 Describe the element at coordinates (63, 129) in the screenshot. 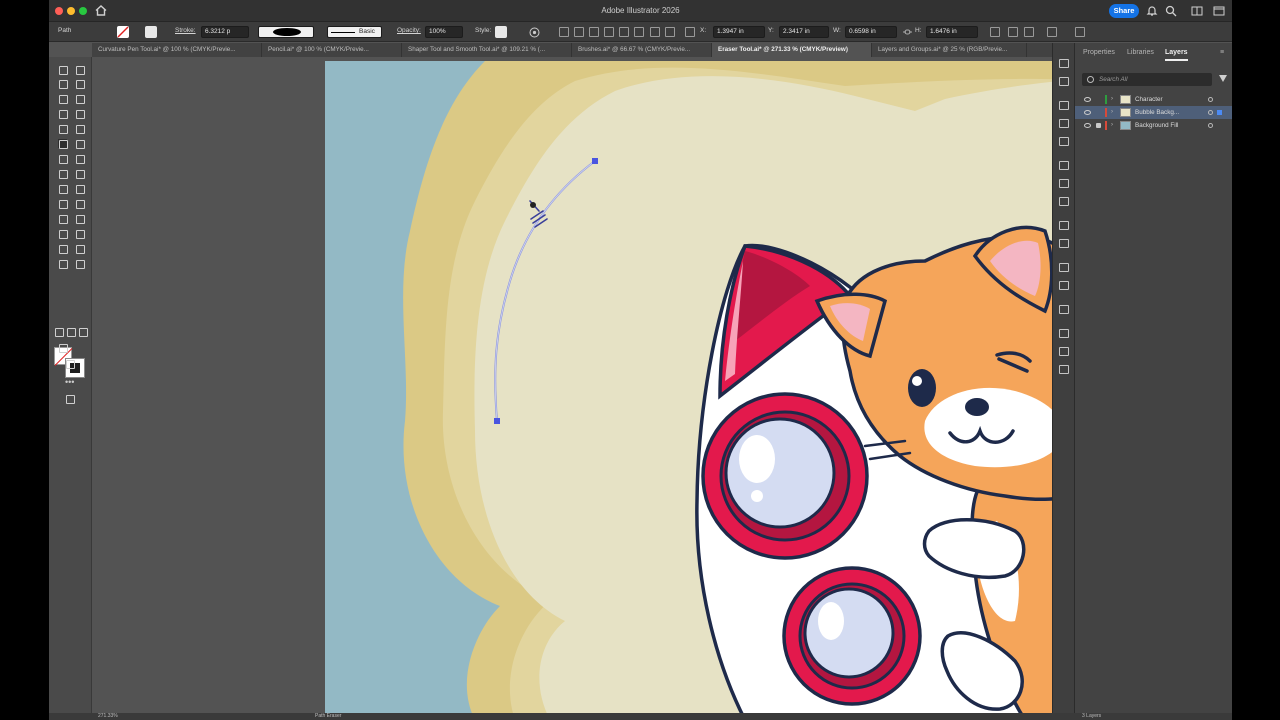

I see `shape-tool-icon` at that location.